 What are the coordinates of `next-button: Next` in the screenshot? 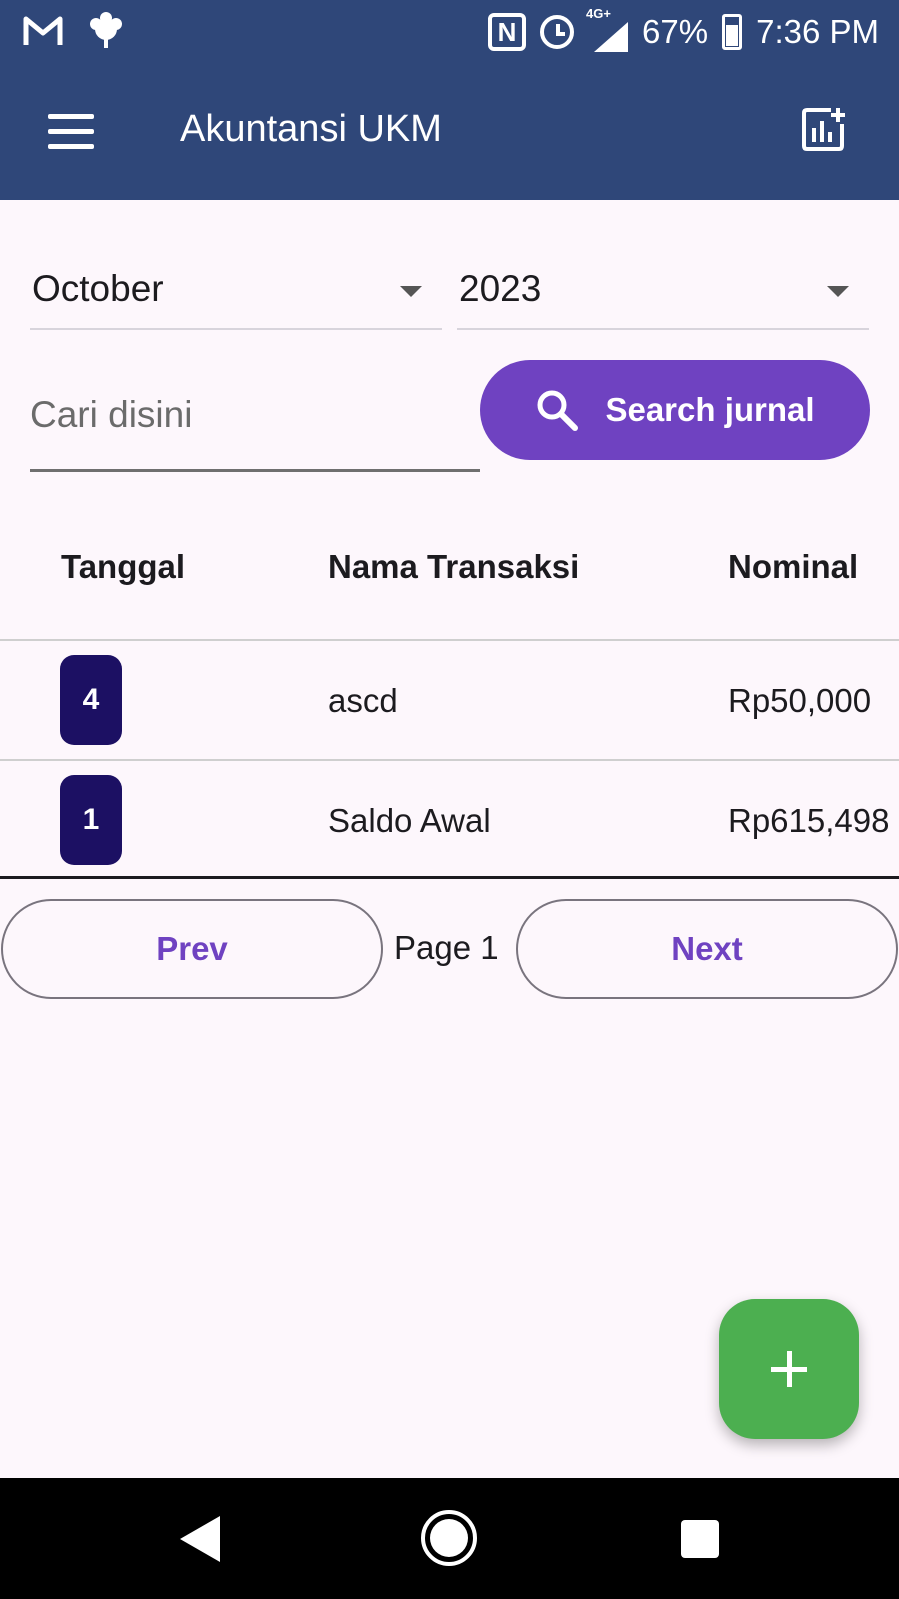 It's located at (707, 949).